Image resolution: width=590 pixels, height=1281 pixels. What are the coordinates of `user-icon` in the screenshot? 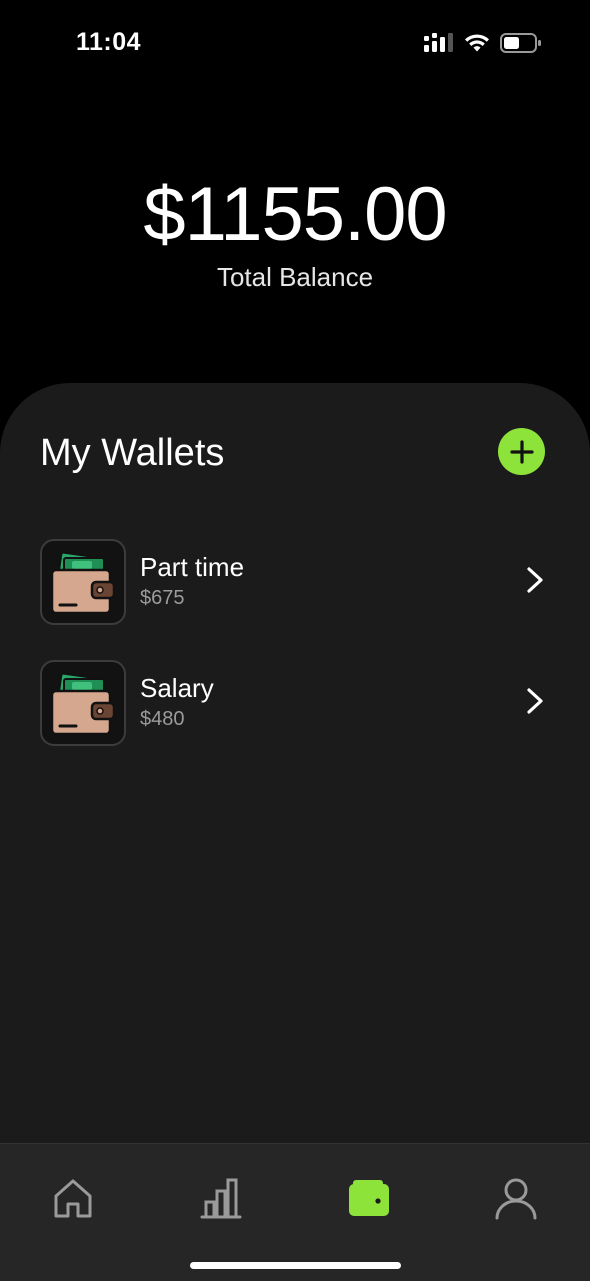 It's located at (516, 1199).